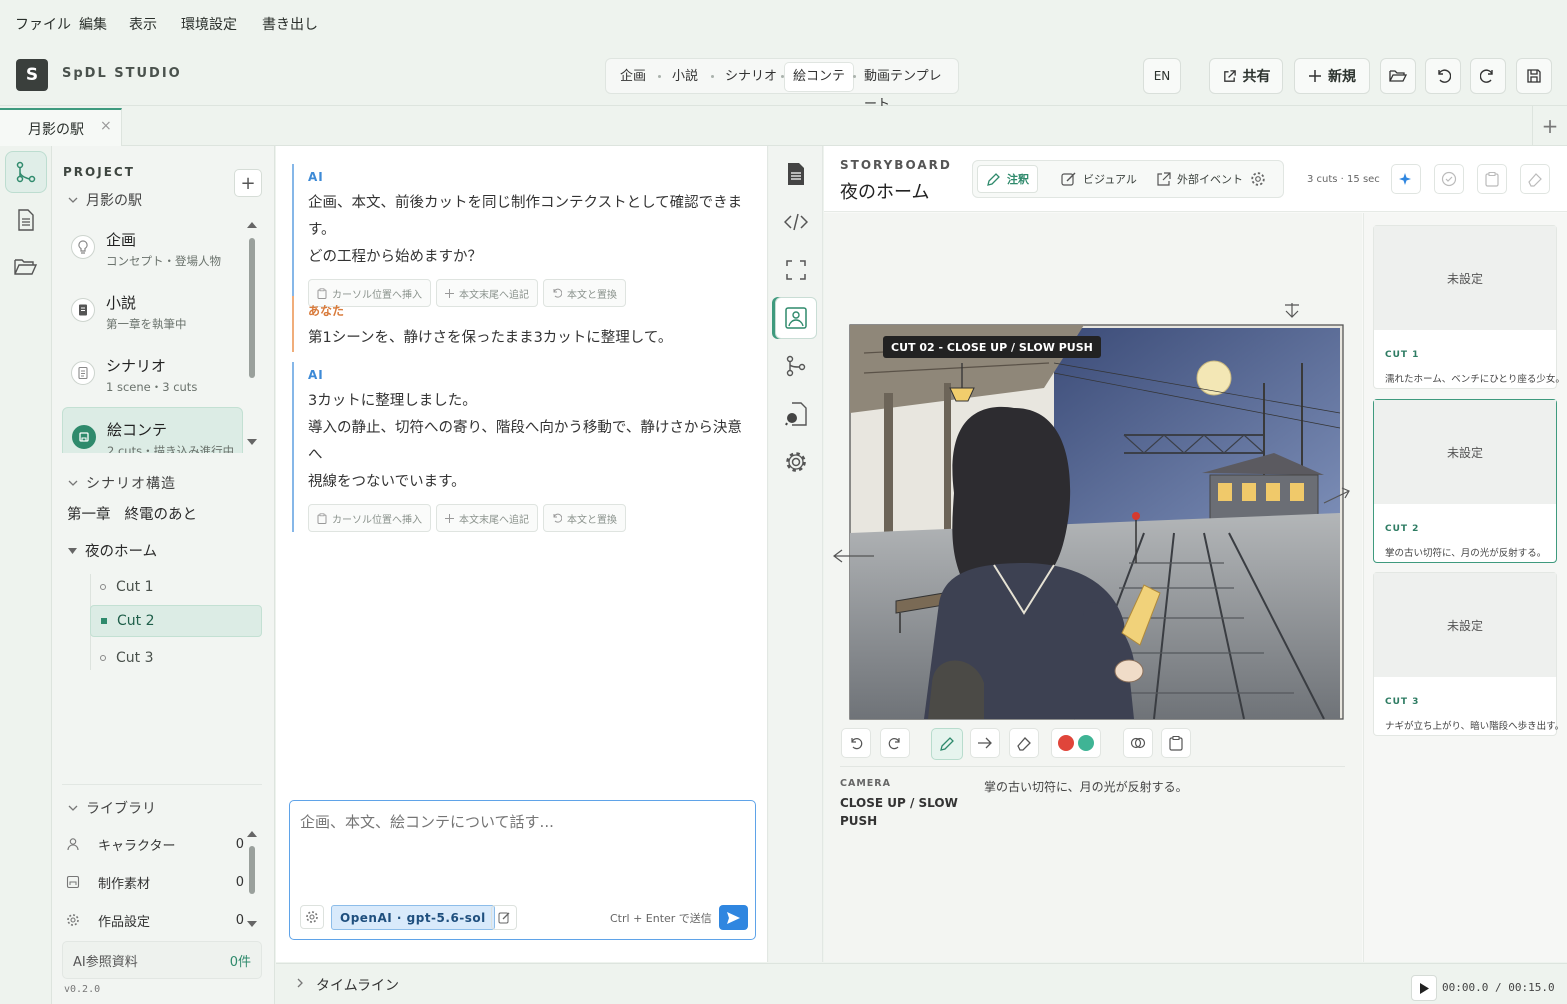 The height and width of the screenshot is (1004, 1567). What do you see at coordinates (61, 127) in the screenshot?
I see `document-tab: 月影の駅 ×` at bounding box center [61, 127].